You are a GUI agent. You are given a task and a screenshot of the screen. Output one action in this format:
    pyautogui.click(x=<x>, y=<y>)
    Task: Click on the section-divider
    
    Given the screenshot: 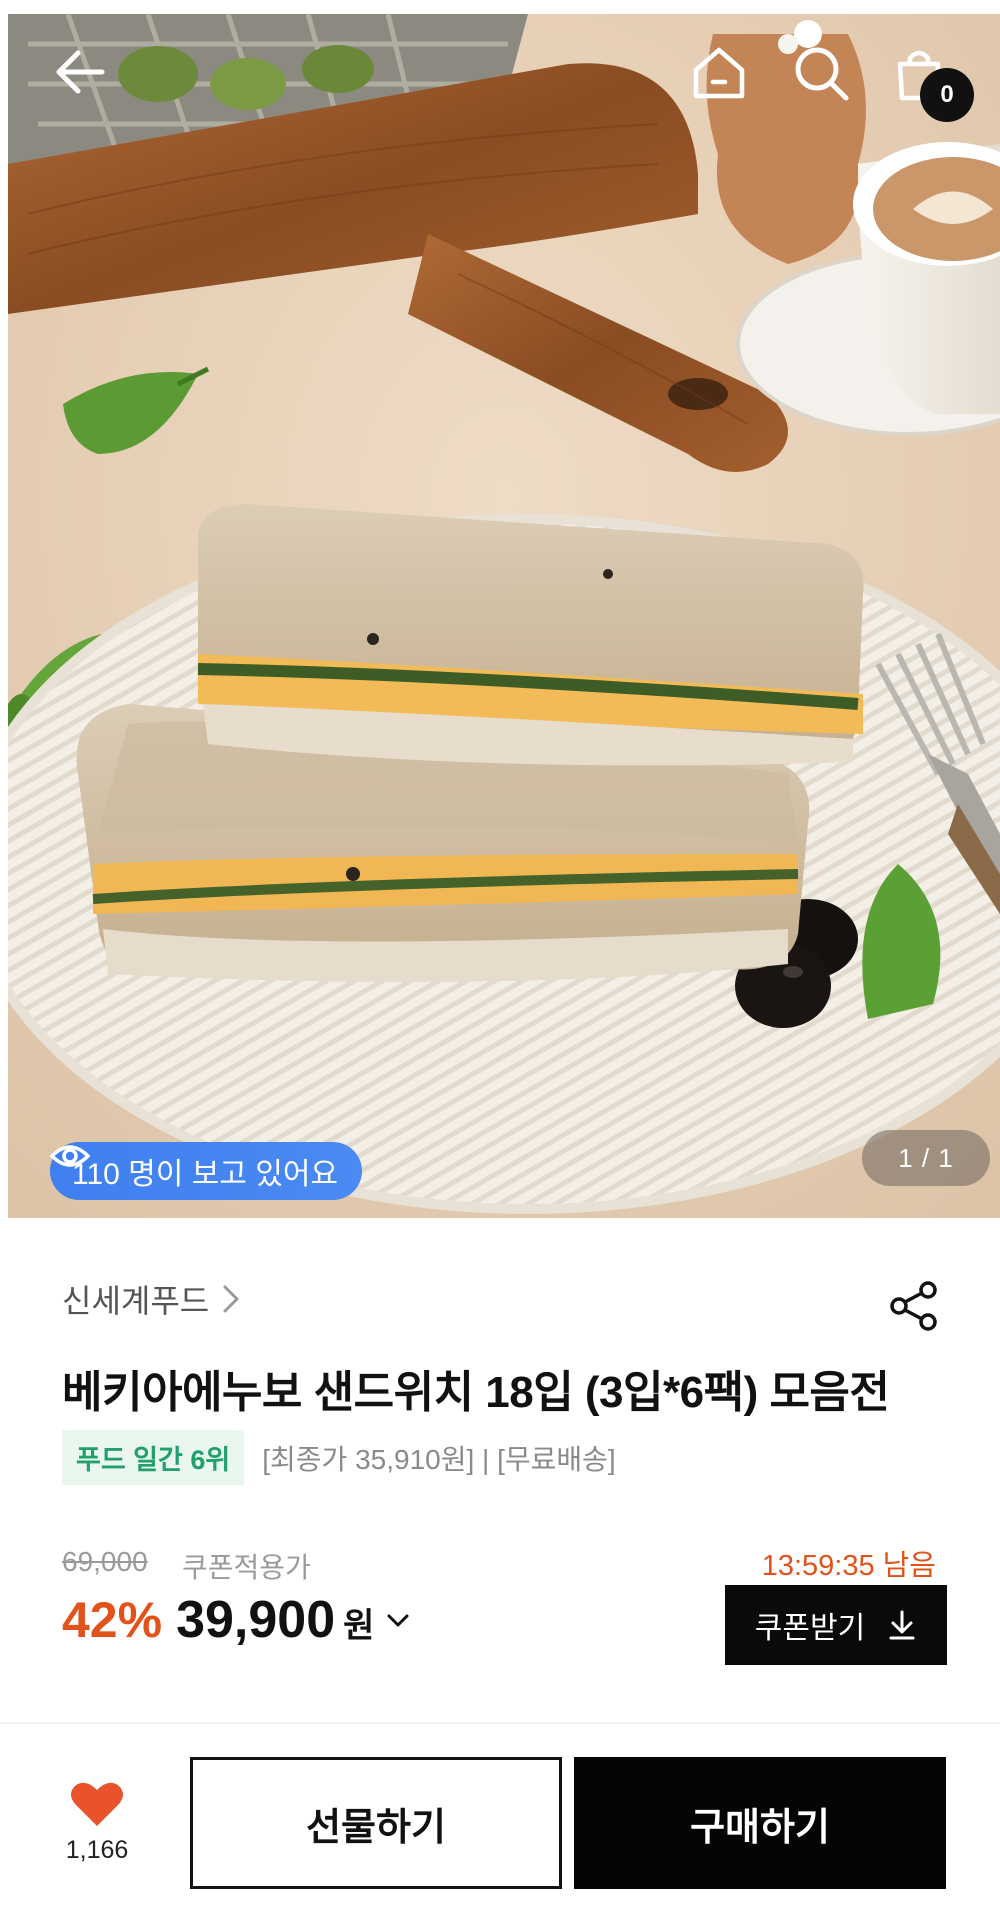 What is the action you would take?
    pyautogui.click(x=500, y=1723)
    